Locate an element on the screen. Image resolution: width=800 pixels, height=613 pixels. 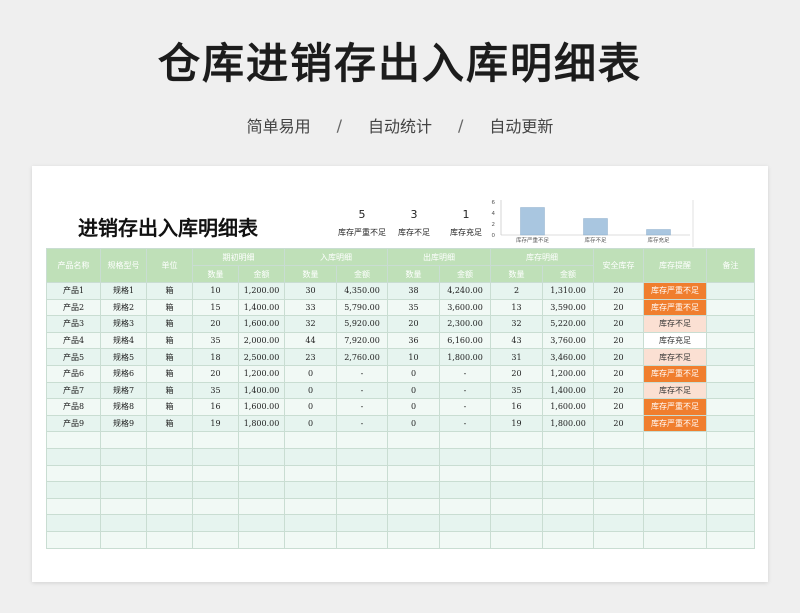
cell-in-amt: - is located at coordinates (362, 423).